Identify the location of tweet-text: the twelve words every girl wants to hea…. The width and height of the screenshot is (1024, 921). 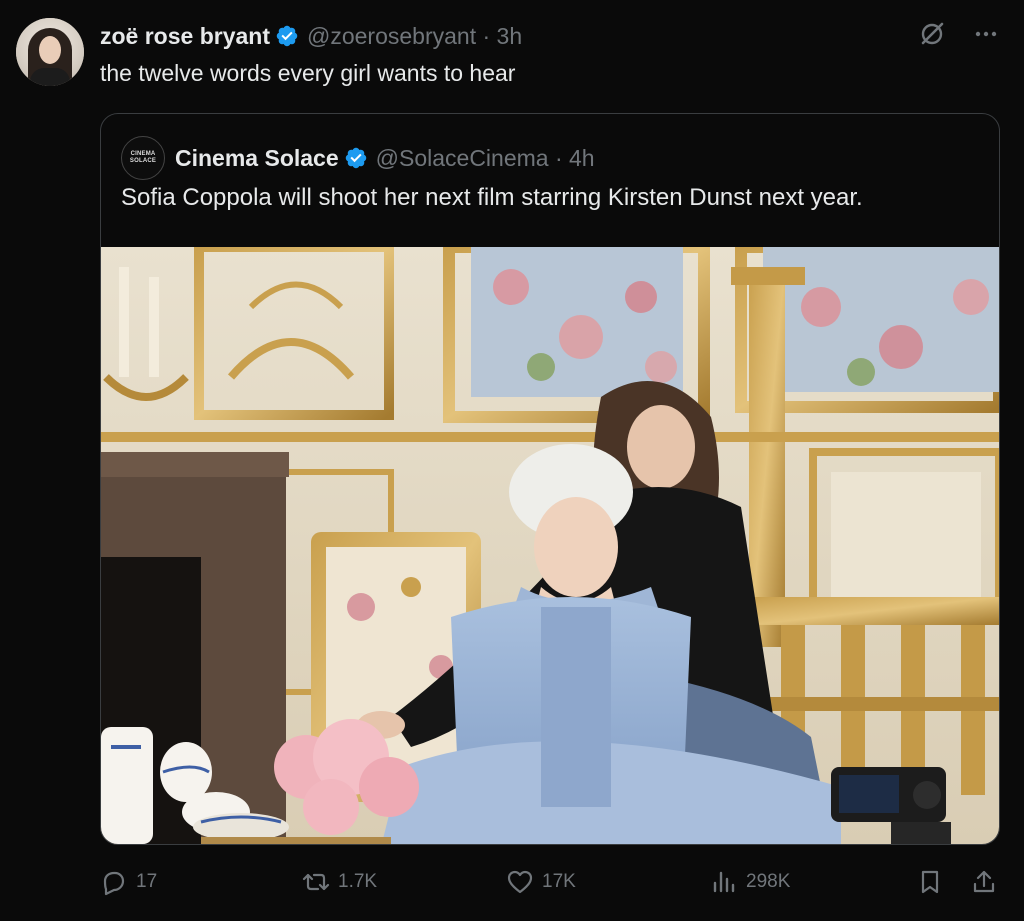
(308, 73).